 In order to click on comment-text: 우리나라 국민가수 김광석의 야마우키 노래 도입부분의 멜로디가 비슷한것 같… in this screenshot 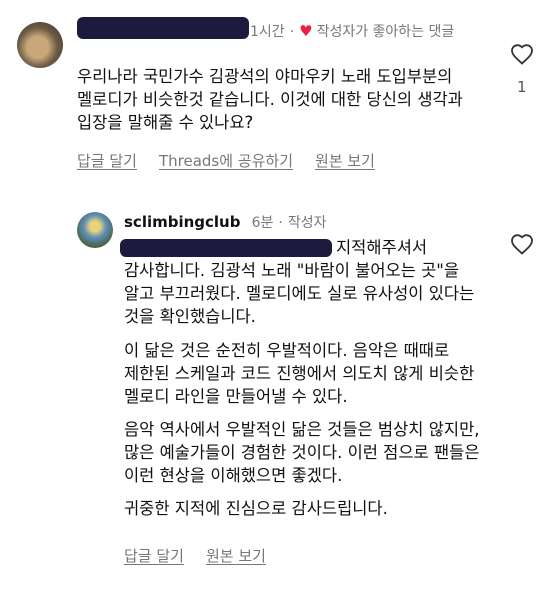, I will do `click(270, 99)`.